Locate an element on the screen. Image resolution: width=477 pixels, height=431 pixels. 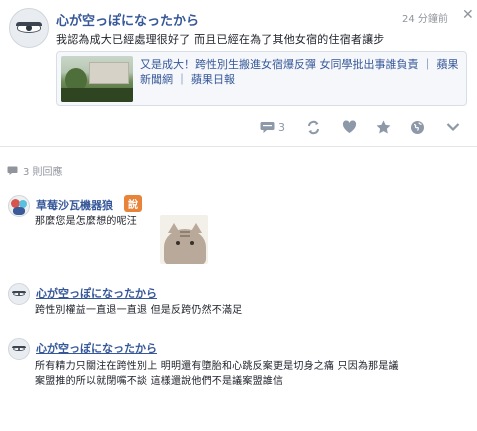
share-icon is located at coordinates (313, 127).